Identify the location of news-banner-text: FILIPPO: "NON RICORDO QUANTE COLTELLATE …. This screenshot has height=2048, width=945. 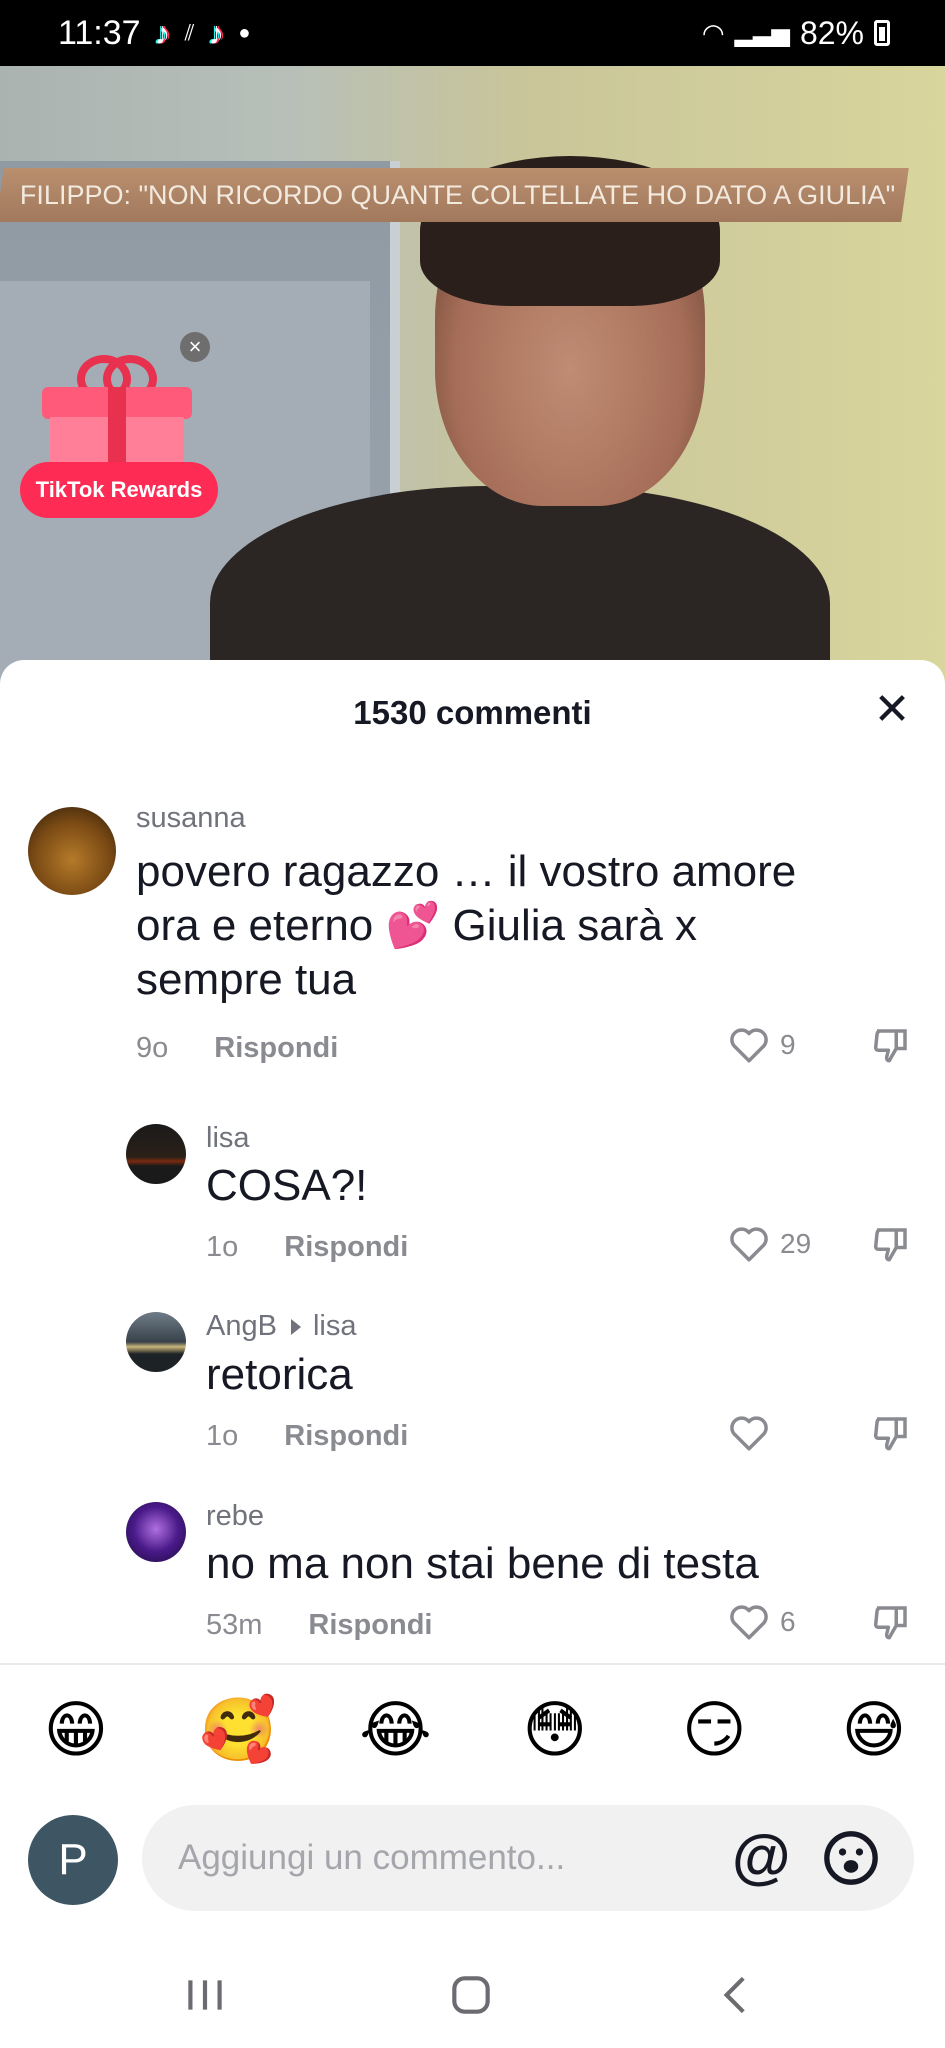
(458, 194).